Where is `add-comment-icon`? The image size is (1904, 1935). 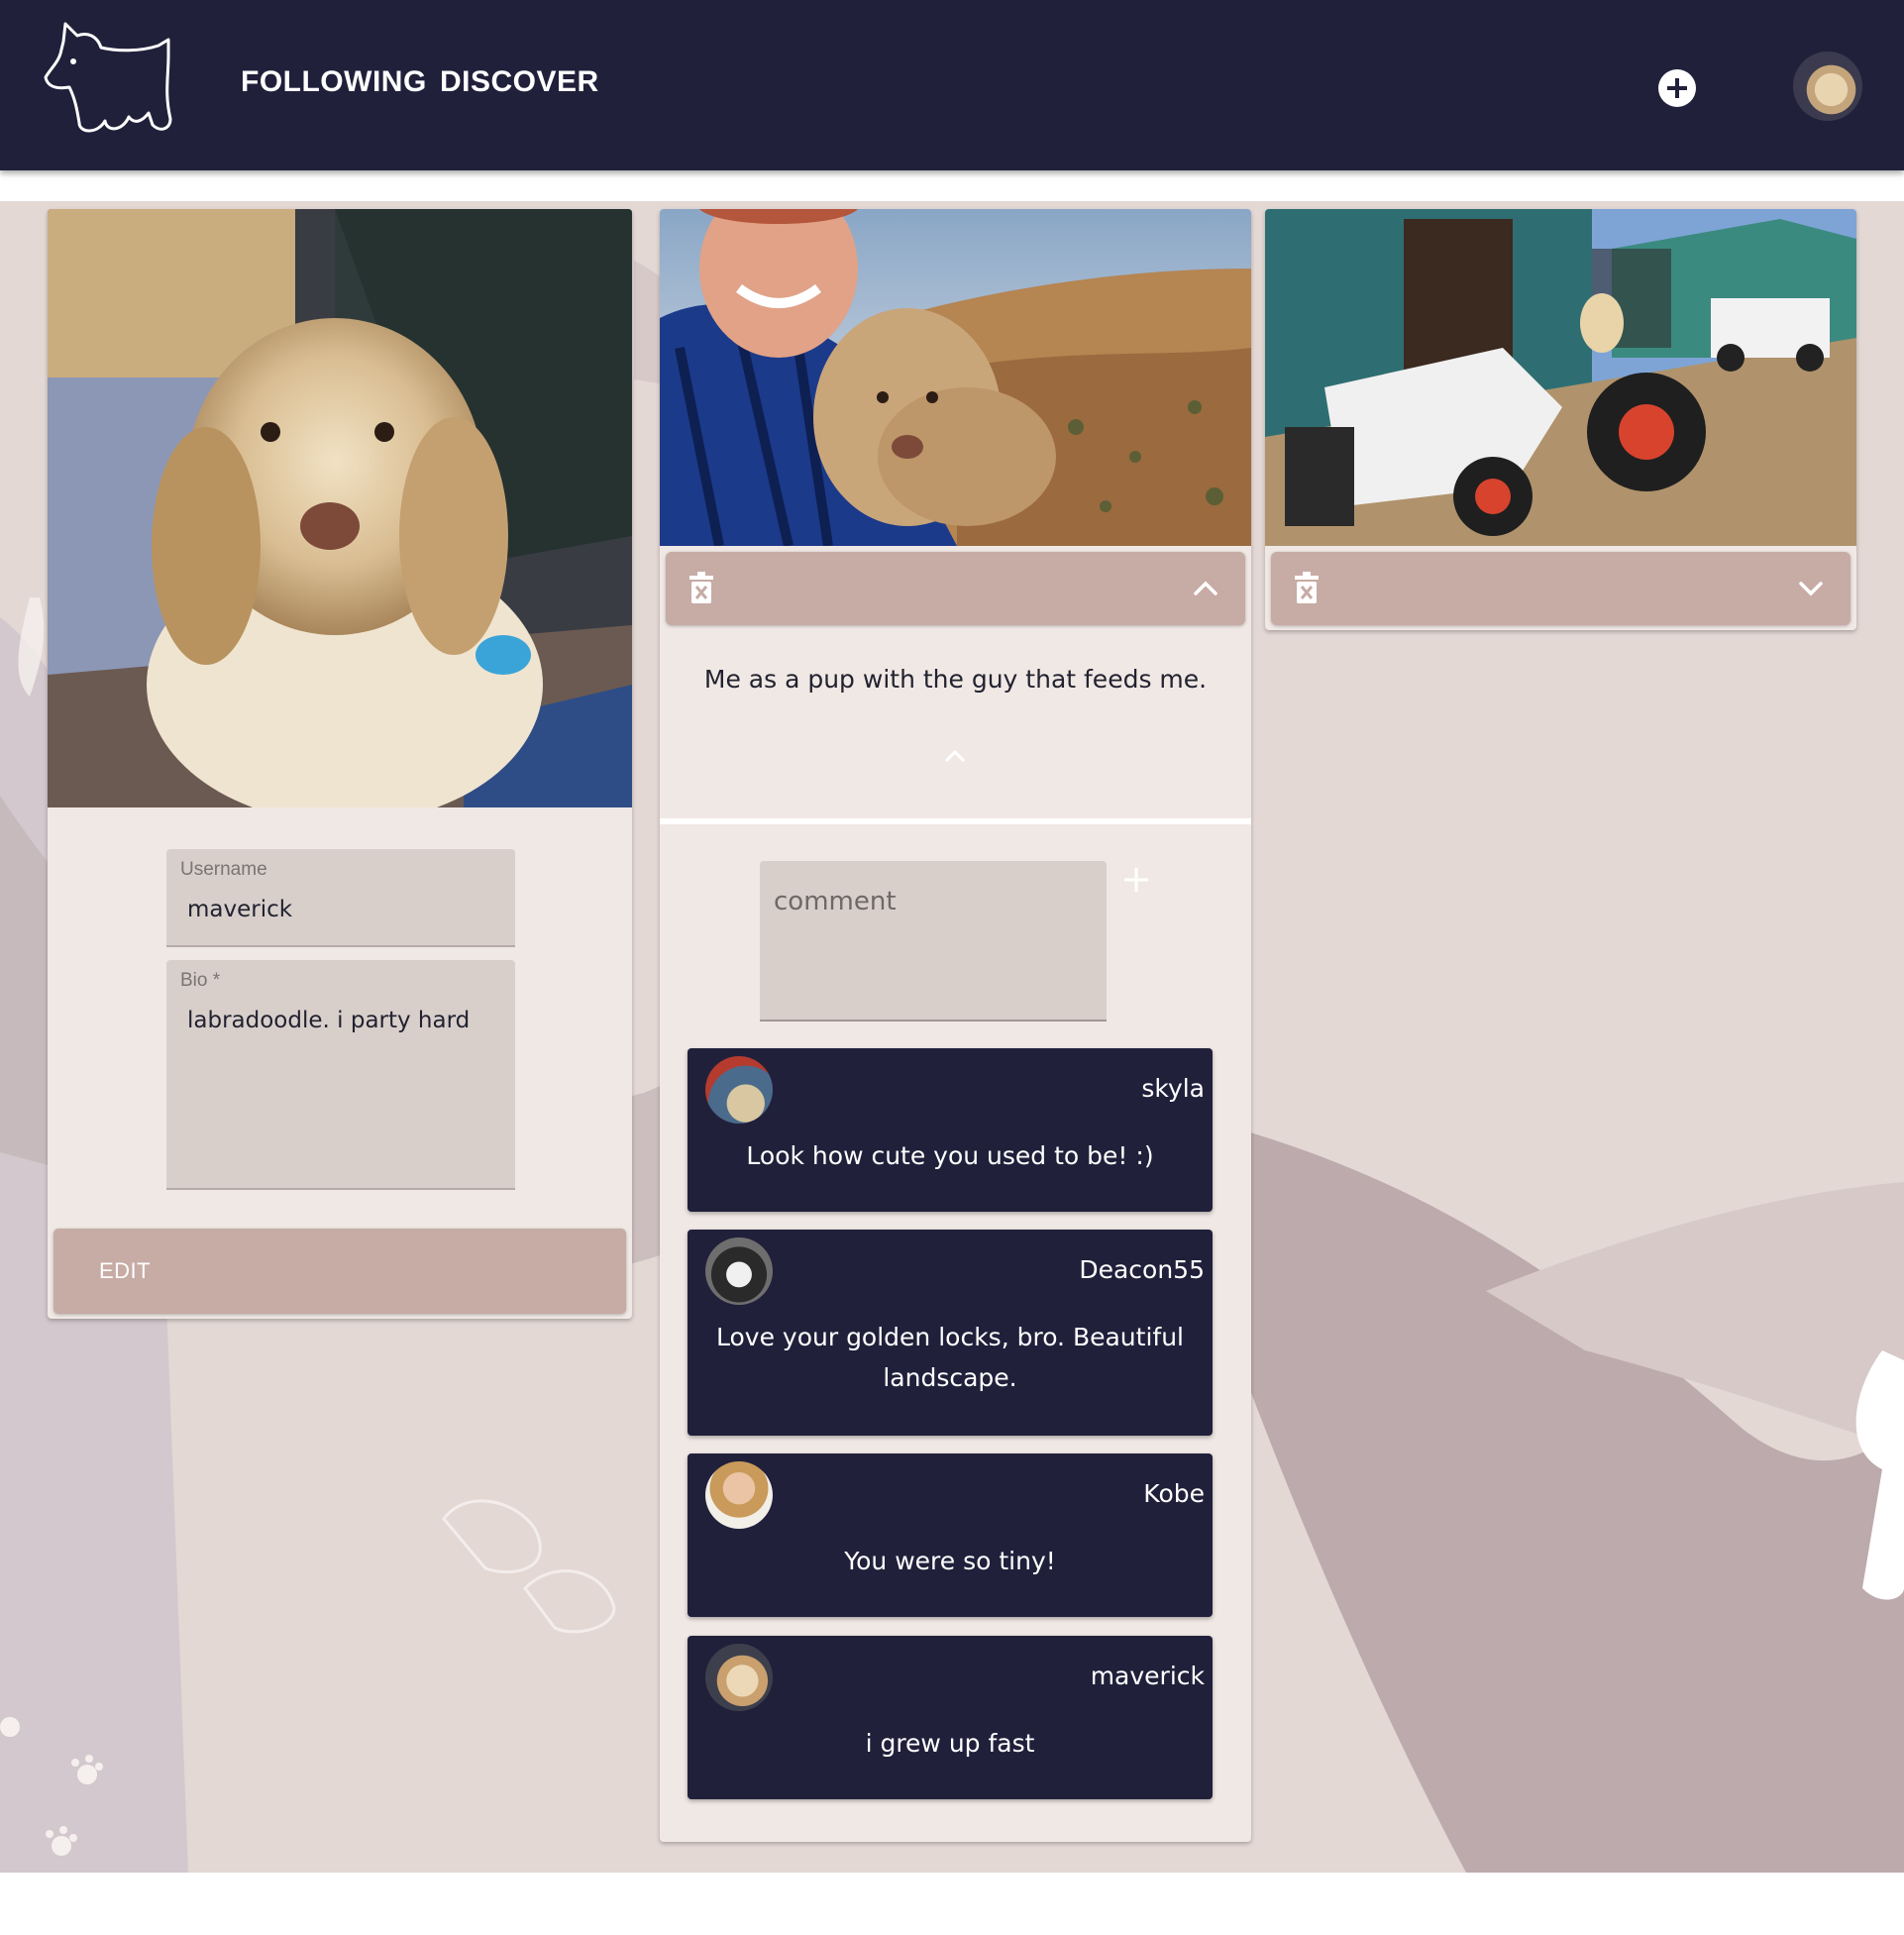 add-comment-icon is located at coordinates (1136, 880).